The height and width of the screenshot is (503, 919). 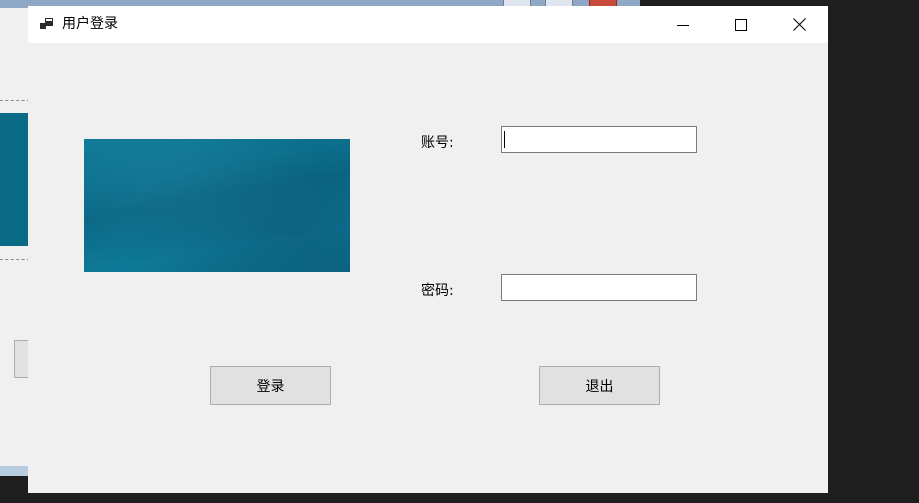 I want to click on minimize-icon, so click(x=683, y=25).